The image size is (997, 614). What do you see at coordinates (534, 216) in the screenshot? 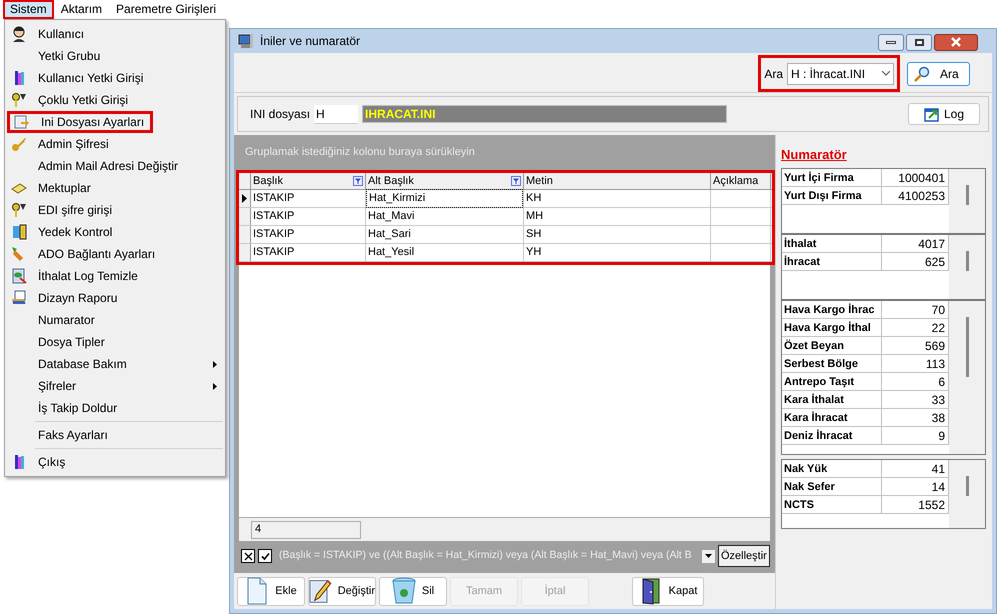
I see `table-cell-text: MH` at bounding box center [534, 216].